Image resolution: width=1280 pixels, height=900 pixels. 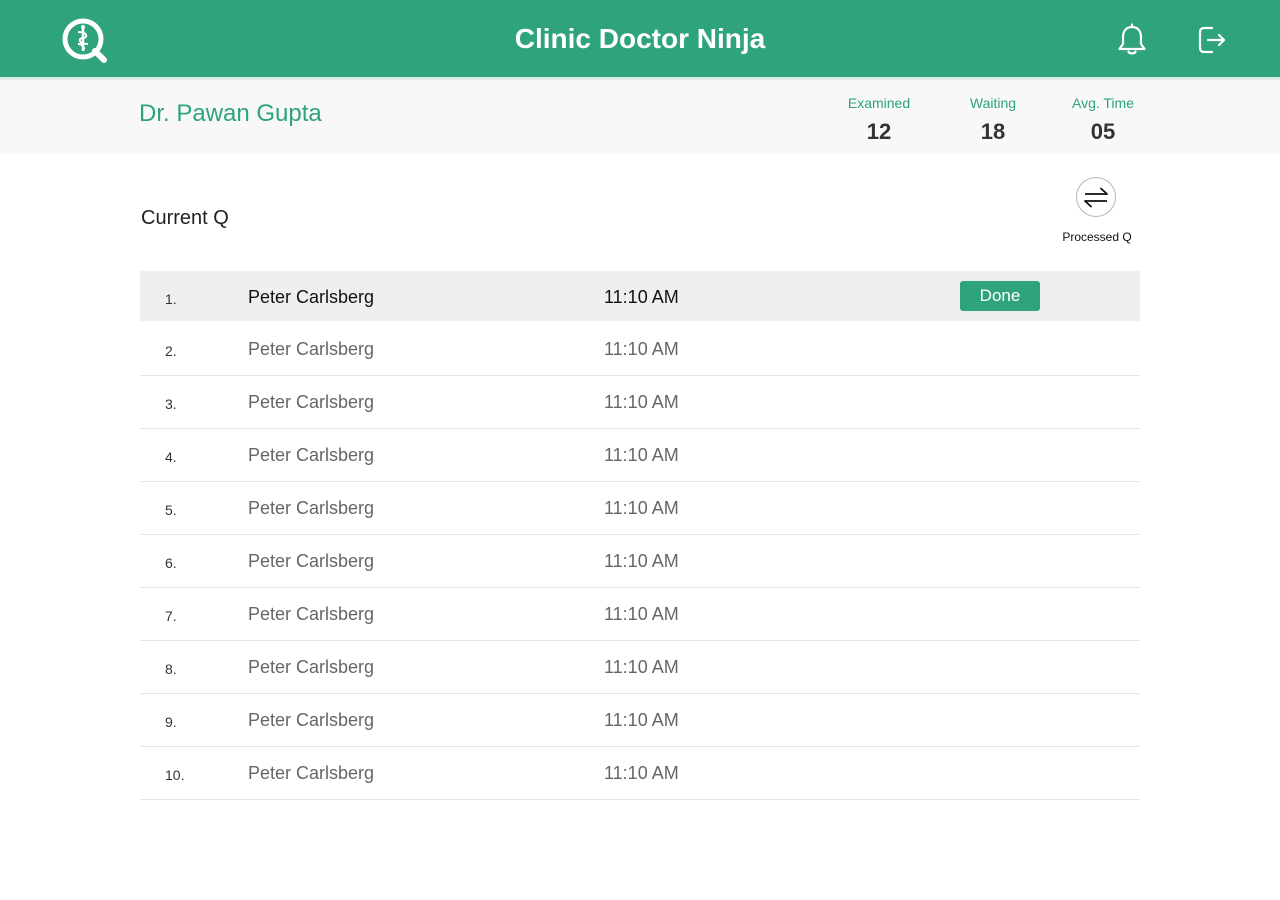 What do you see at coordinates (879, 103) in the screenshot?
I see `stat-examined-label: Examined` at bounding box center [879, 103].